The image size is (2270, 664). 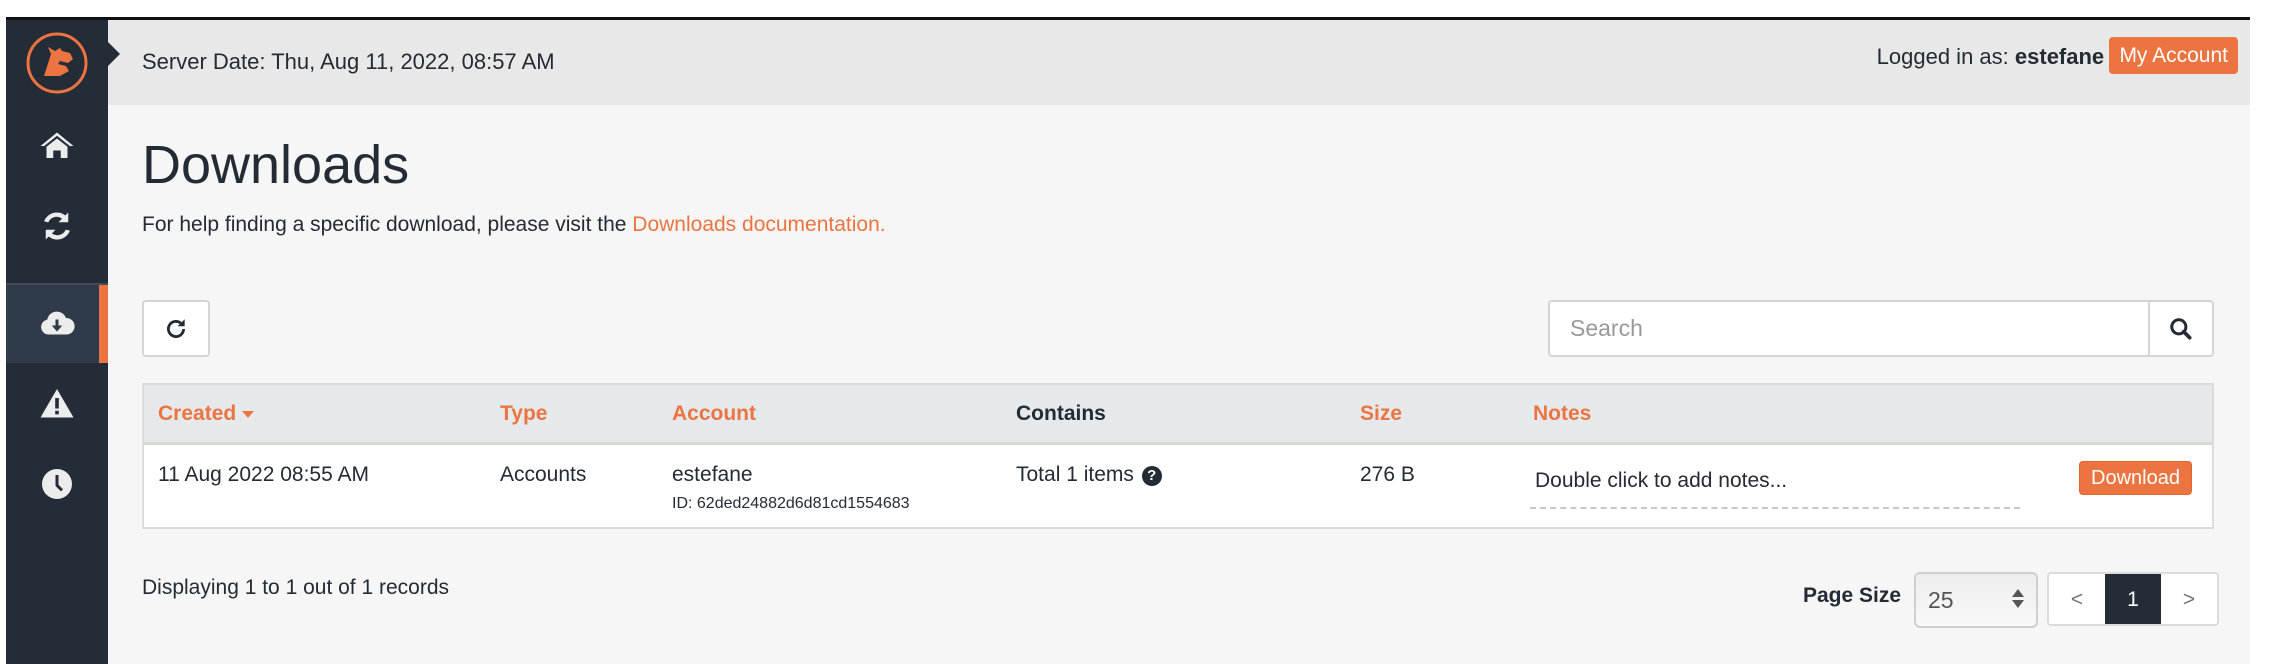 I want to click on account-id: ID: 62ded24882d6d81cd1554683, so click(x=791, y=503).